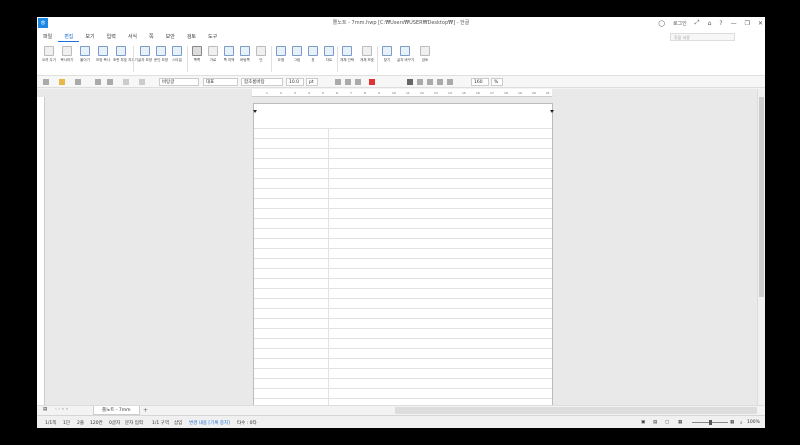 Image resolution: width=800 pixels, height=445 pixels. Describe the element at coordinates (576, 410) in the screenshot. I see `horizontal-scrollbar` at that location.